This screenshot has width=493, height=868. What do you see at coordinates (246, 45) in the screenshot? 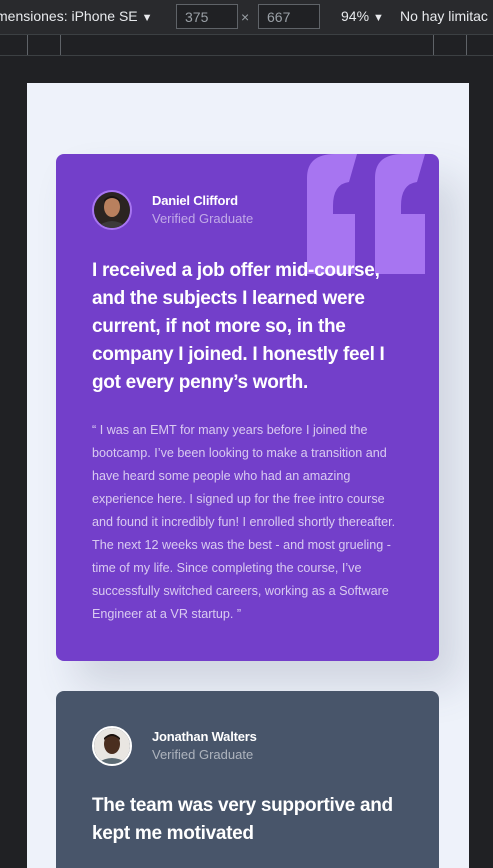
I see `media-query-ruler` at bounding box center [246, 45].